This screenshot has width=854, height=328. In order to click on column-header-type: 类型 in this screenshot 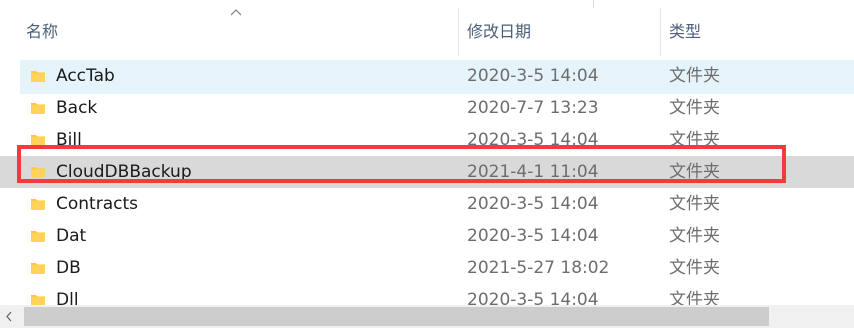, I will do `click(759, 28)`.